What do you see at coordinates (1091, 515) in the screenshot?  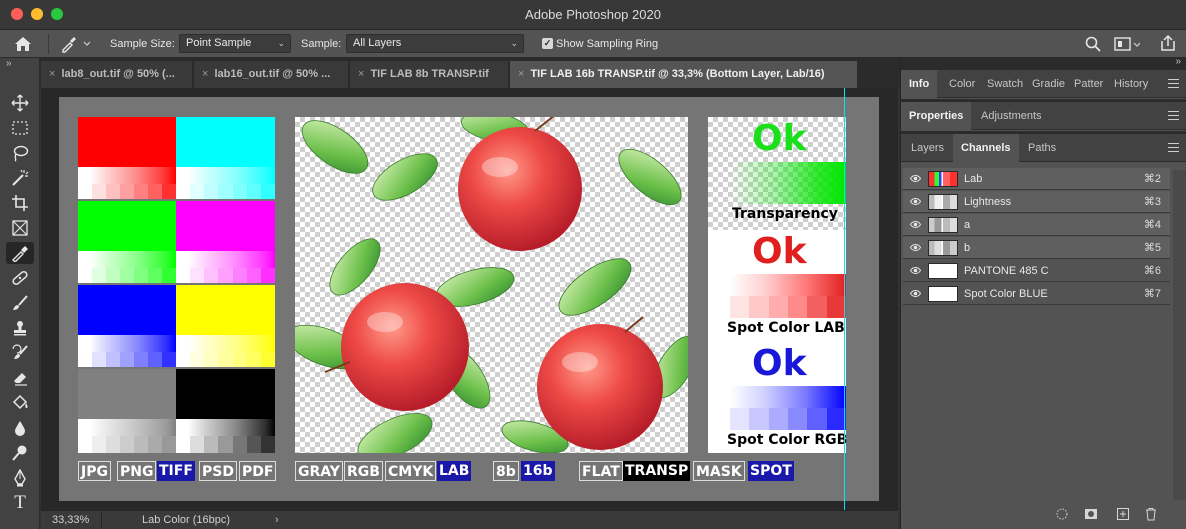 I see `save-selection-icon` at bounding box center [1091, 515].